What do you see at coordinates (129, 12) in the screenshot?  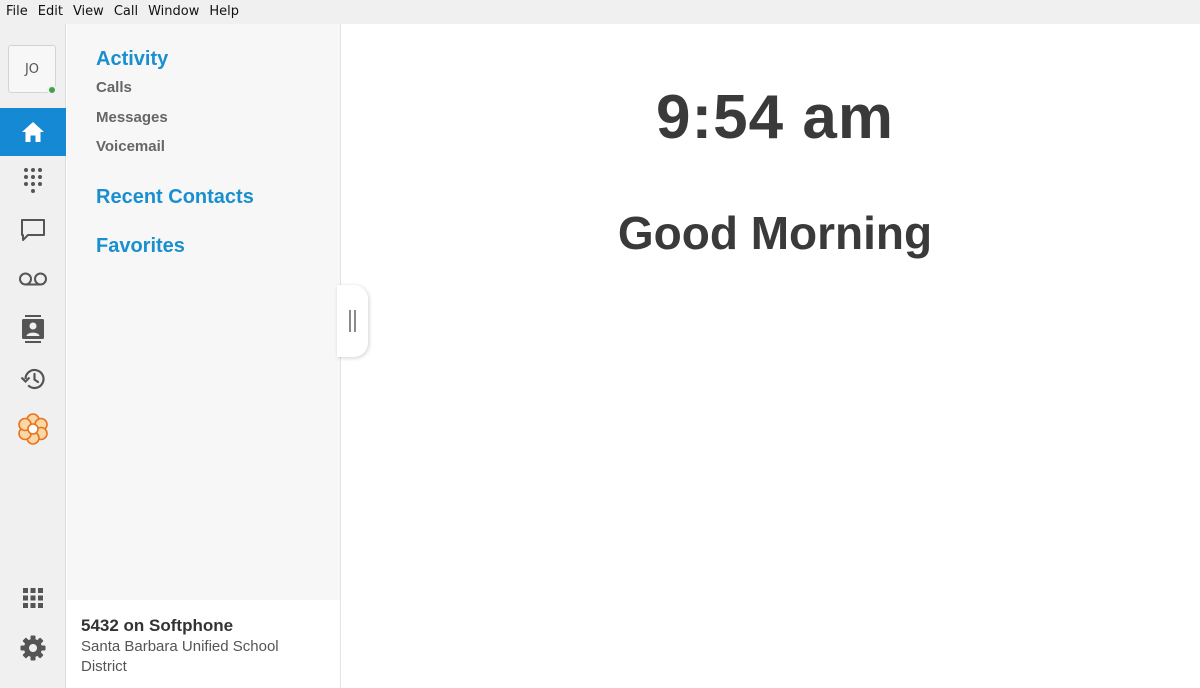 I see `menu-call: Call` at bounding box center [129, 12].